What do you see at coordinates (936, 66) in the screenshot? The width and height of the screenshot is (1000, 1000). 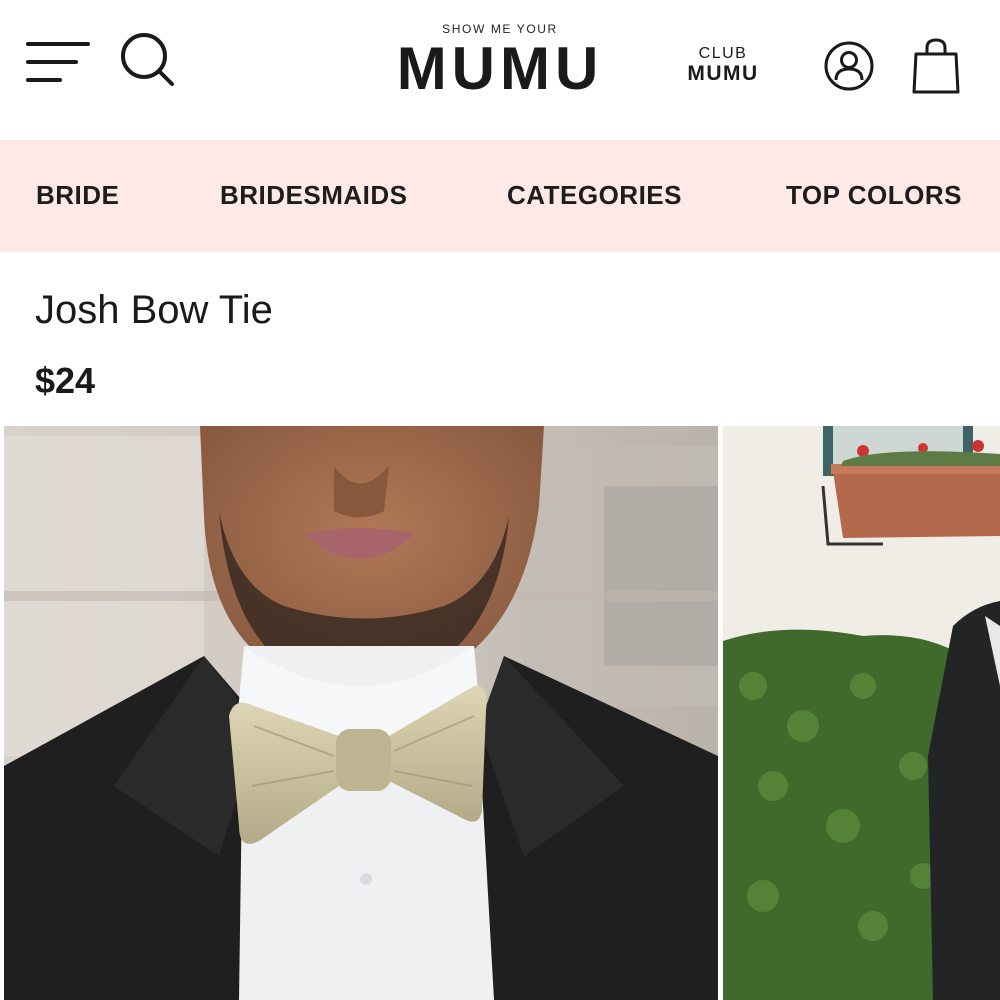 I see `shopping-bag-icon` at bounding box center [936, 66].